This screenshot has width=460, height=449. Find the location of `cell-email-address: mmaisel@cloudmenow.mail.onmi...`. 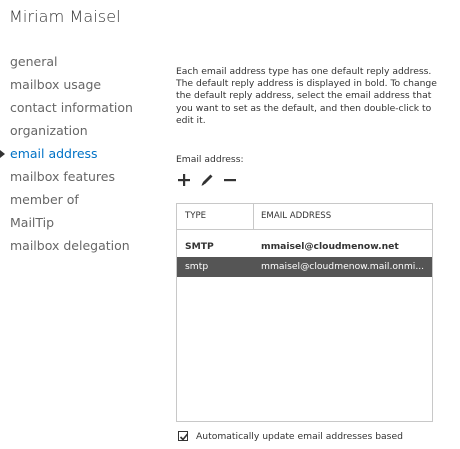

cell-email-address: mmaisel@cloudmenow.mail.onmi... is located at coordinates (343, 266).